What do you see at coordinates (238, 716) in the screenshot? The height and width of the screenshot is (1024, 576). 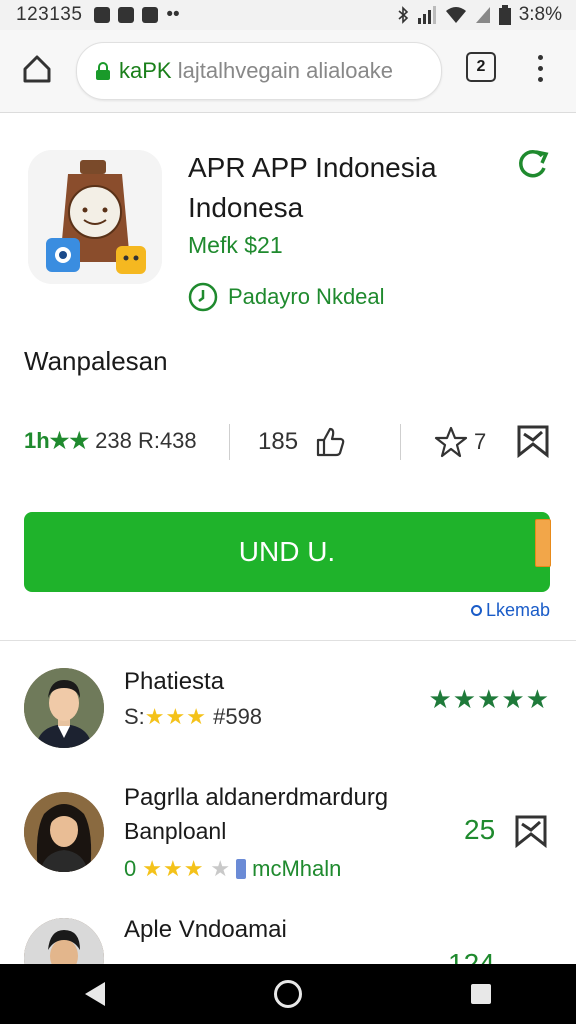 I see `review-meta-suffix: #598` at bounding box center [238, 716].